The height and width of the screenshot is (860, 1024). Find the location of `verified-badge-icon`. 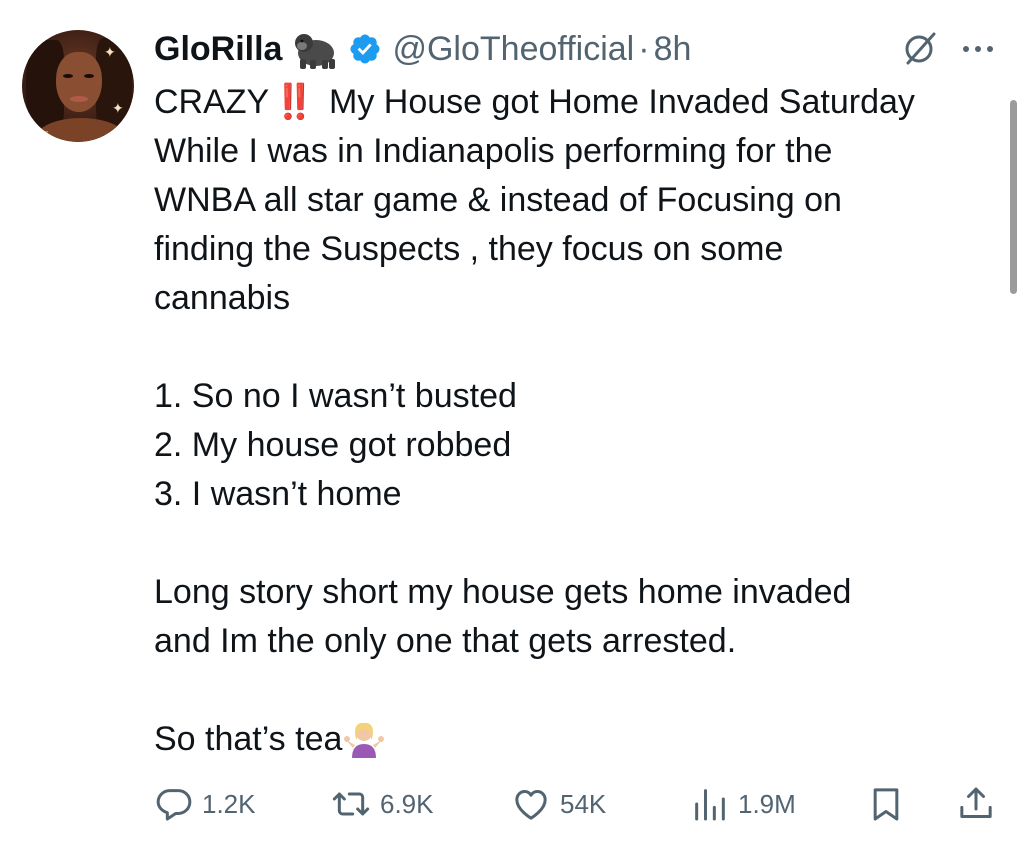

verified-badge-icon is located at coordinates (365, 49).